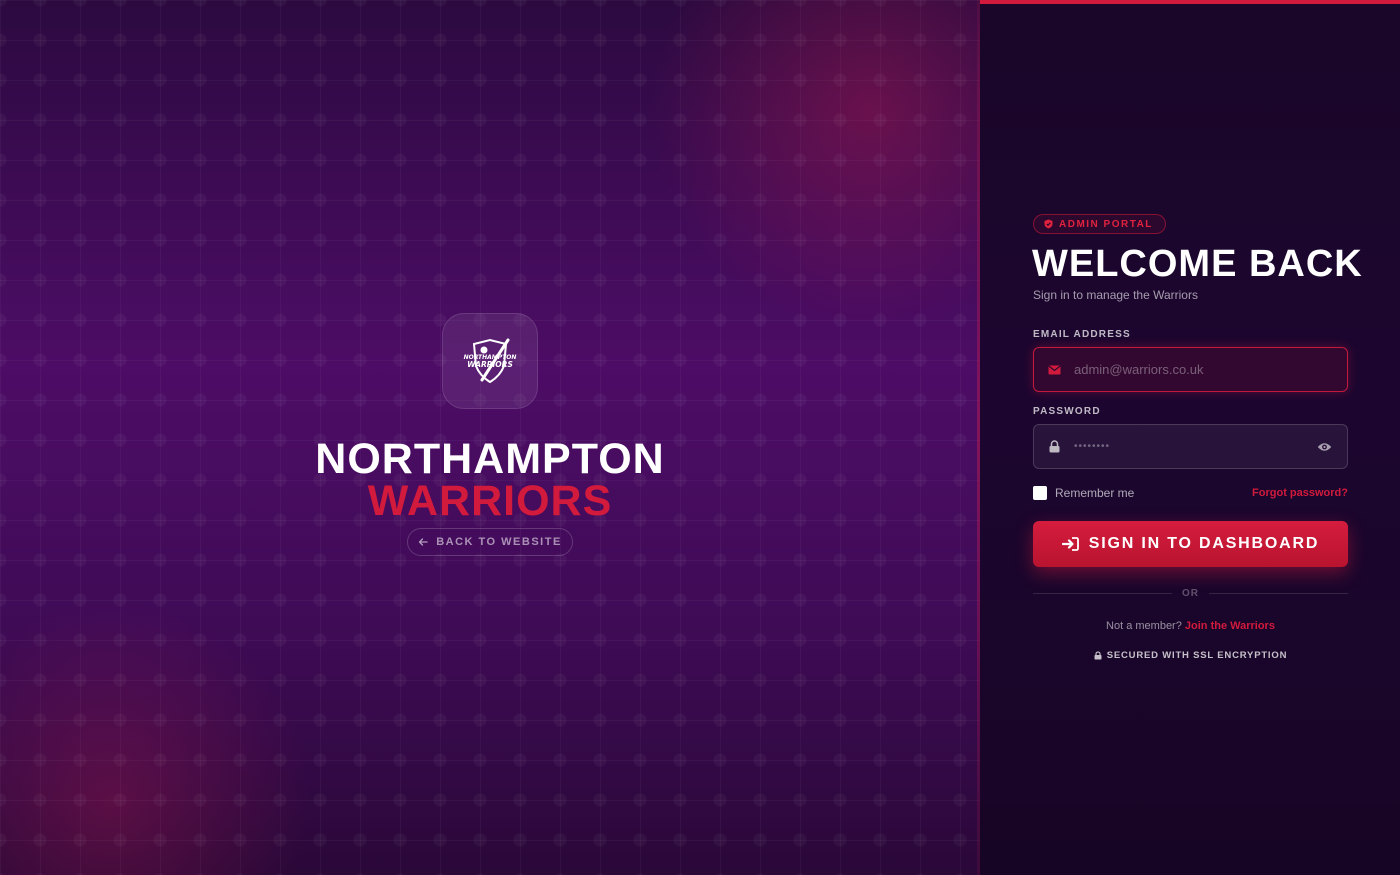 The height and width of the screenshot is (875, 1400). What do you see at coordinates (499, 542) in the screenshot?
I see `back-to-website-label: BACK TO WEBSITE` at bounding box center [499, 542].